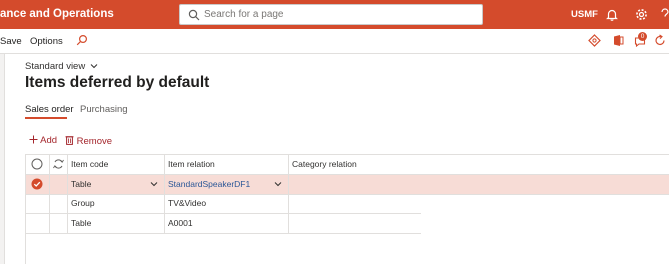 The image size is (669, 264). I want to click on refresh-icon, so click(660, 40).